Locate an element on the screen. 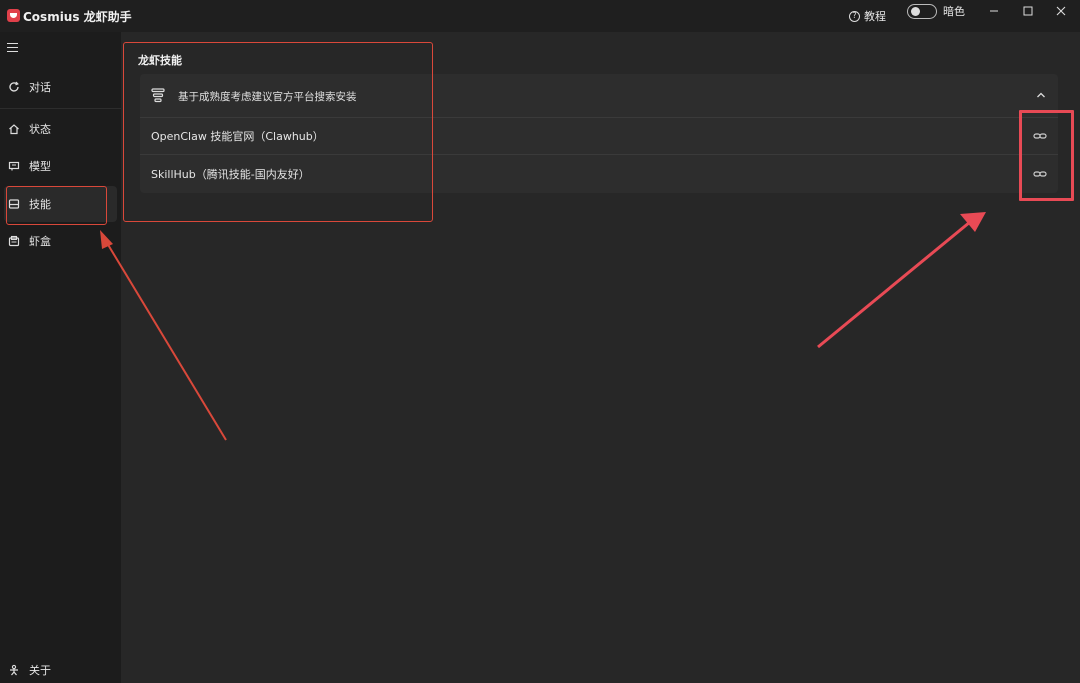  sidebar-divider is located at coordinates (60, 108).